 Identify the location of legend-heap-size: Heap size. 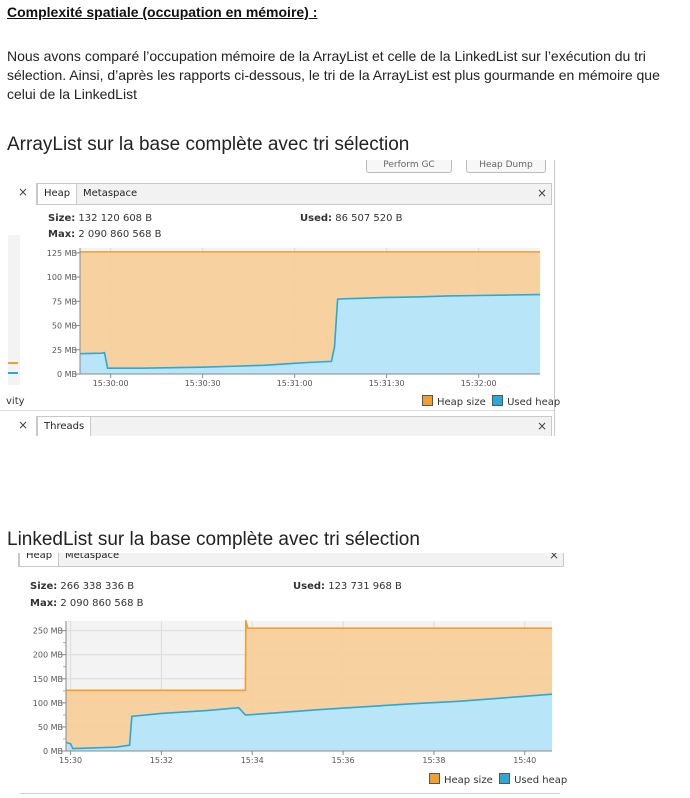
(461, 402).